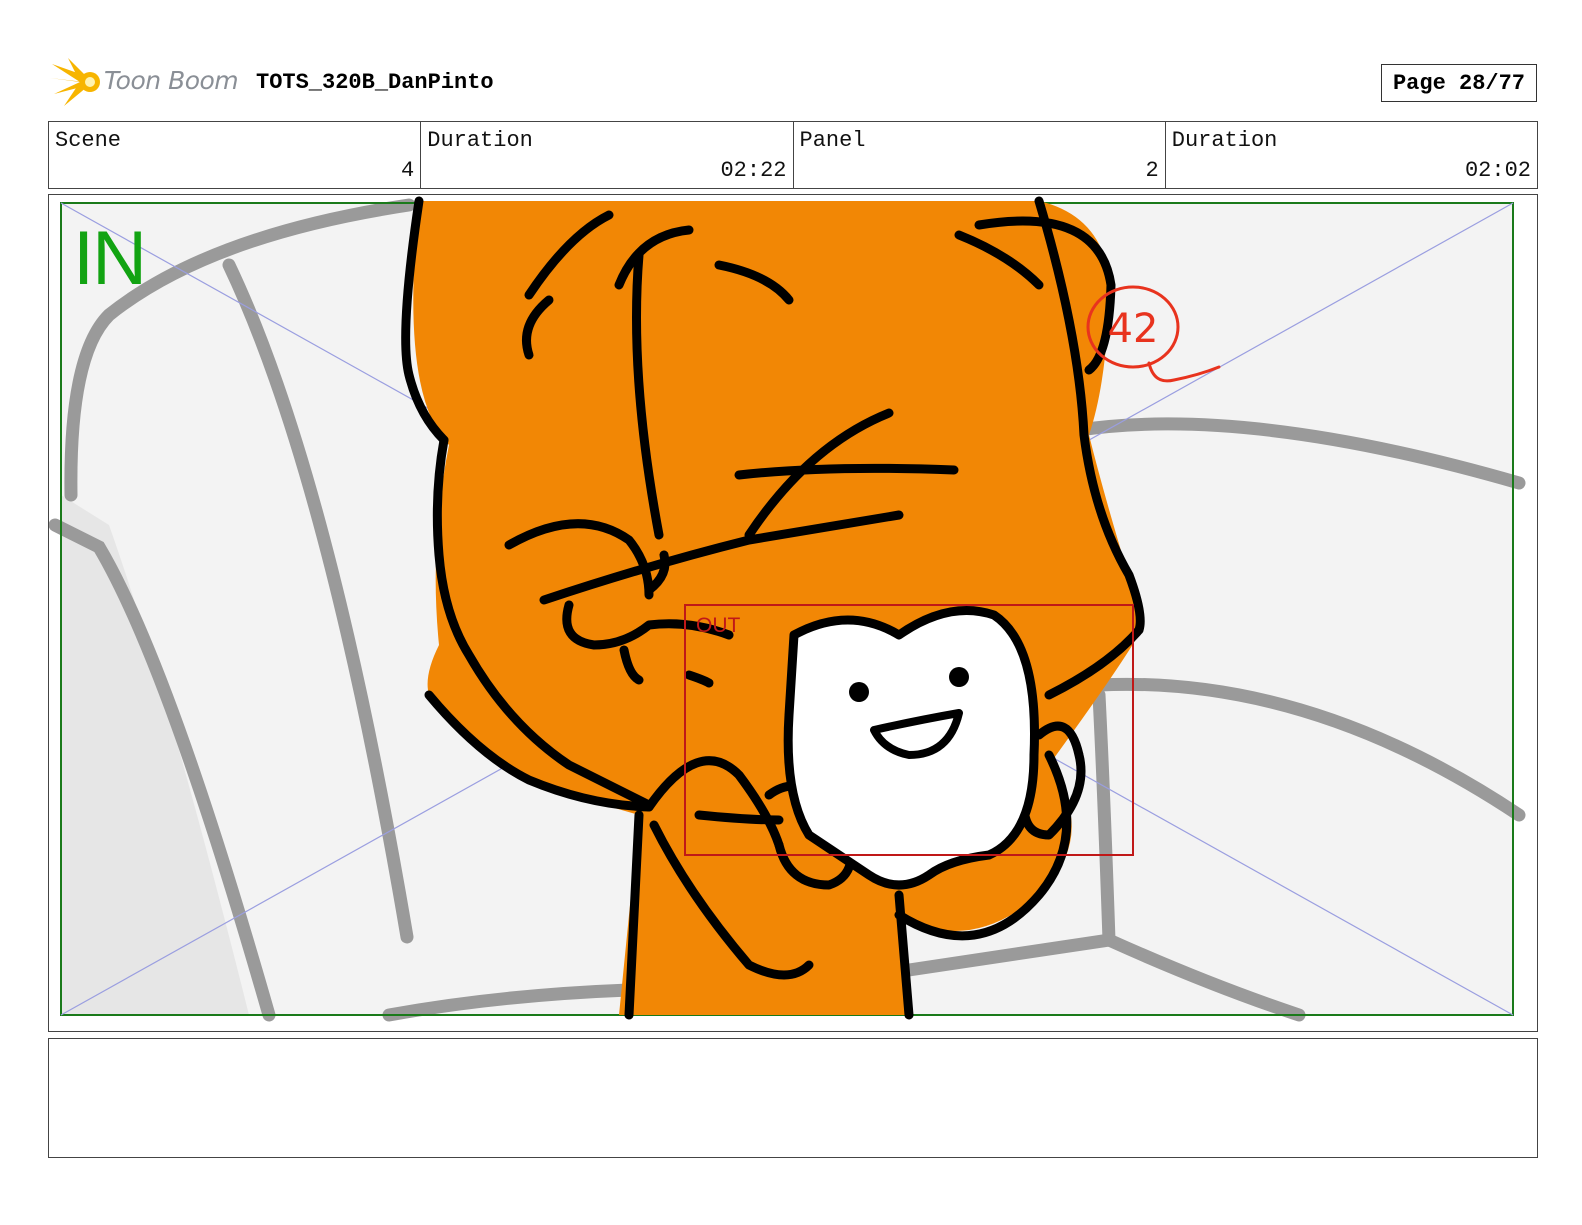  What do you see at coordinates (753, 170) in the screenshot?
I see `scene-duration-value: 02:22` at bounding box center [753, 170].